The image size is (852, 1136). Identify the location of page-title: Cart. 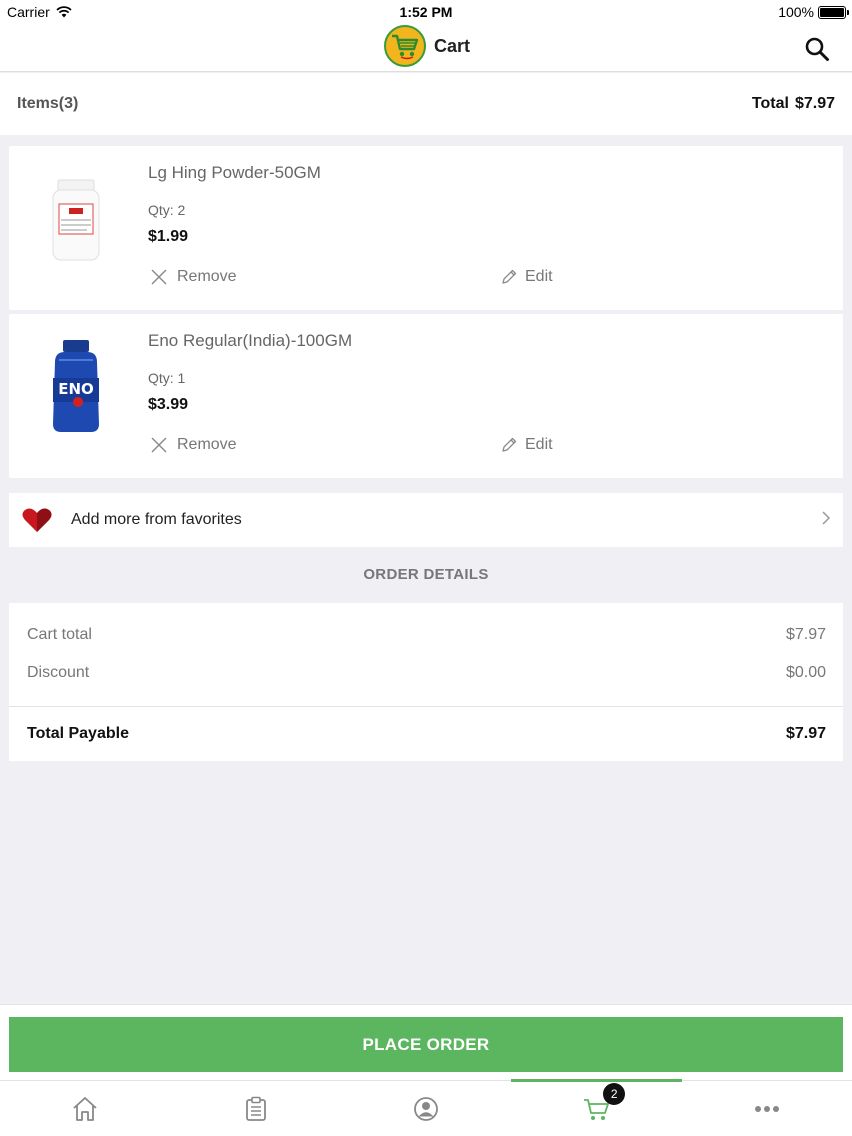
(452, 45).